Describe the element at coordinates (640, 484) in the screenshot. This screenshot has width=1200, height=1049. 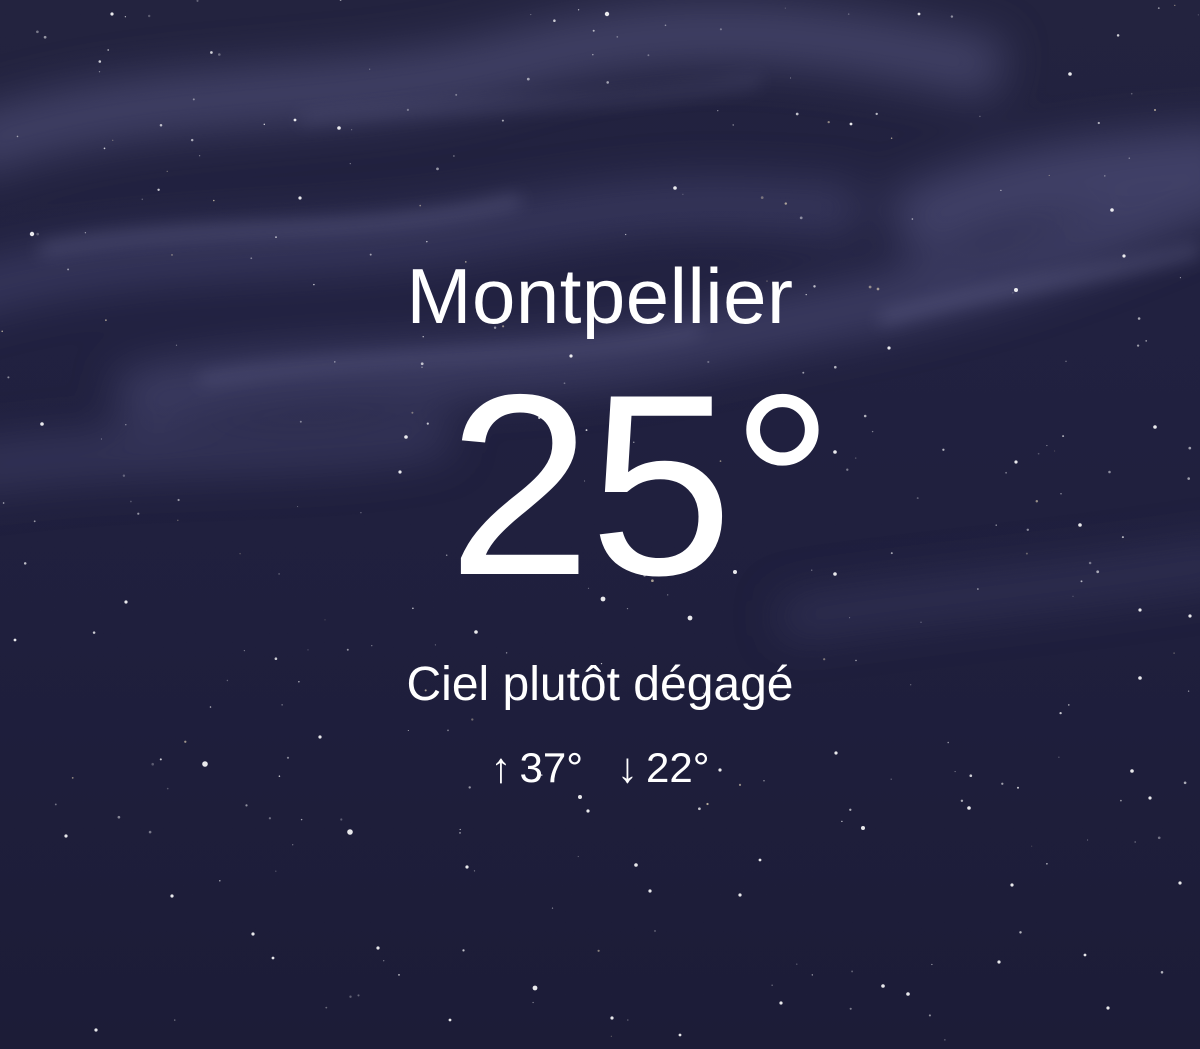
I see `current-temperature: 25°` at that location.